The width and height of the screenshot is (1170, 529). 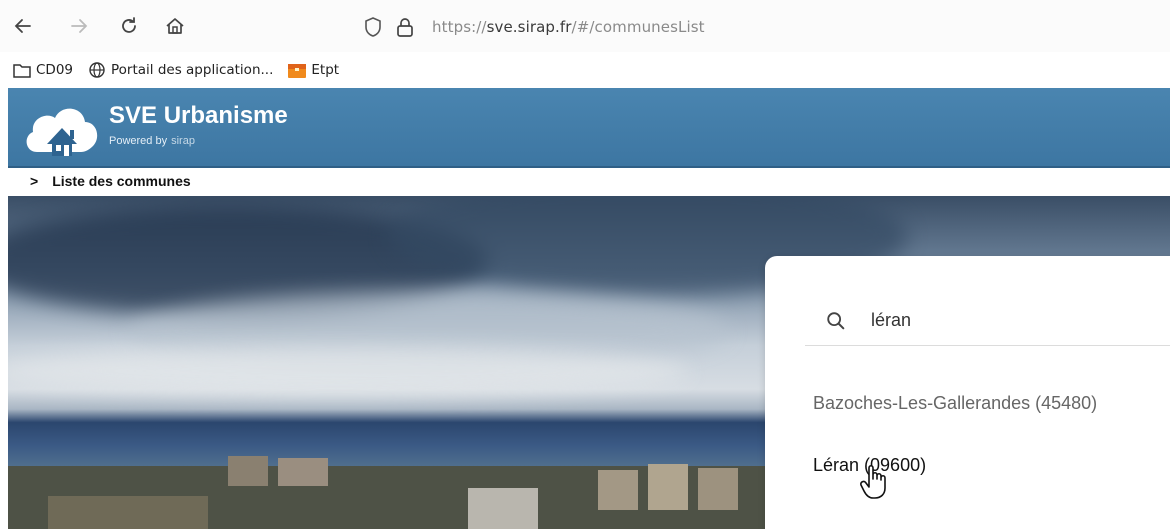 I want to click on reload-icon, so click(x=129, y=25).